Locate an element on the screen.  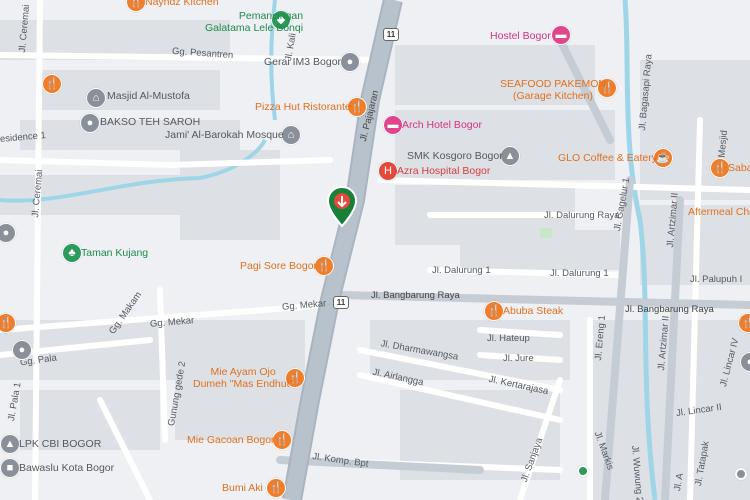
place-mieayam: Mie Ayam Ojo Dumeh "Mas Endhut" is located at coordinates (243, 378).